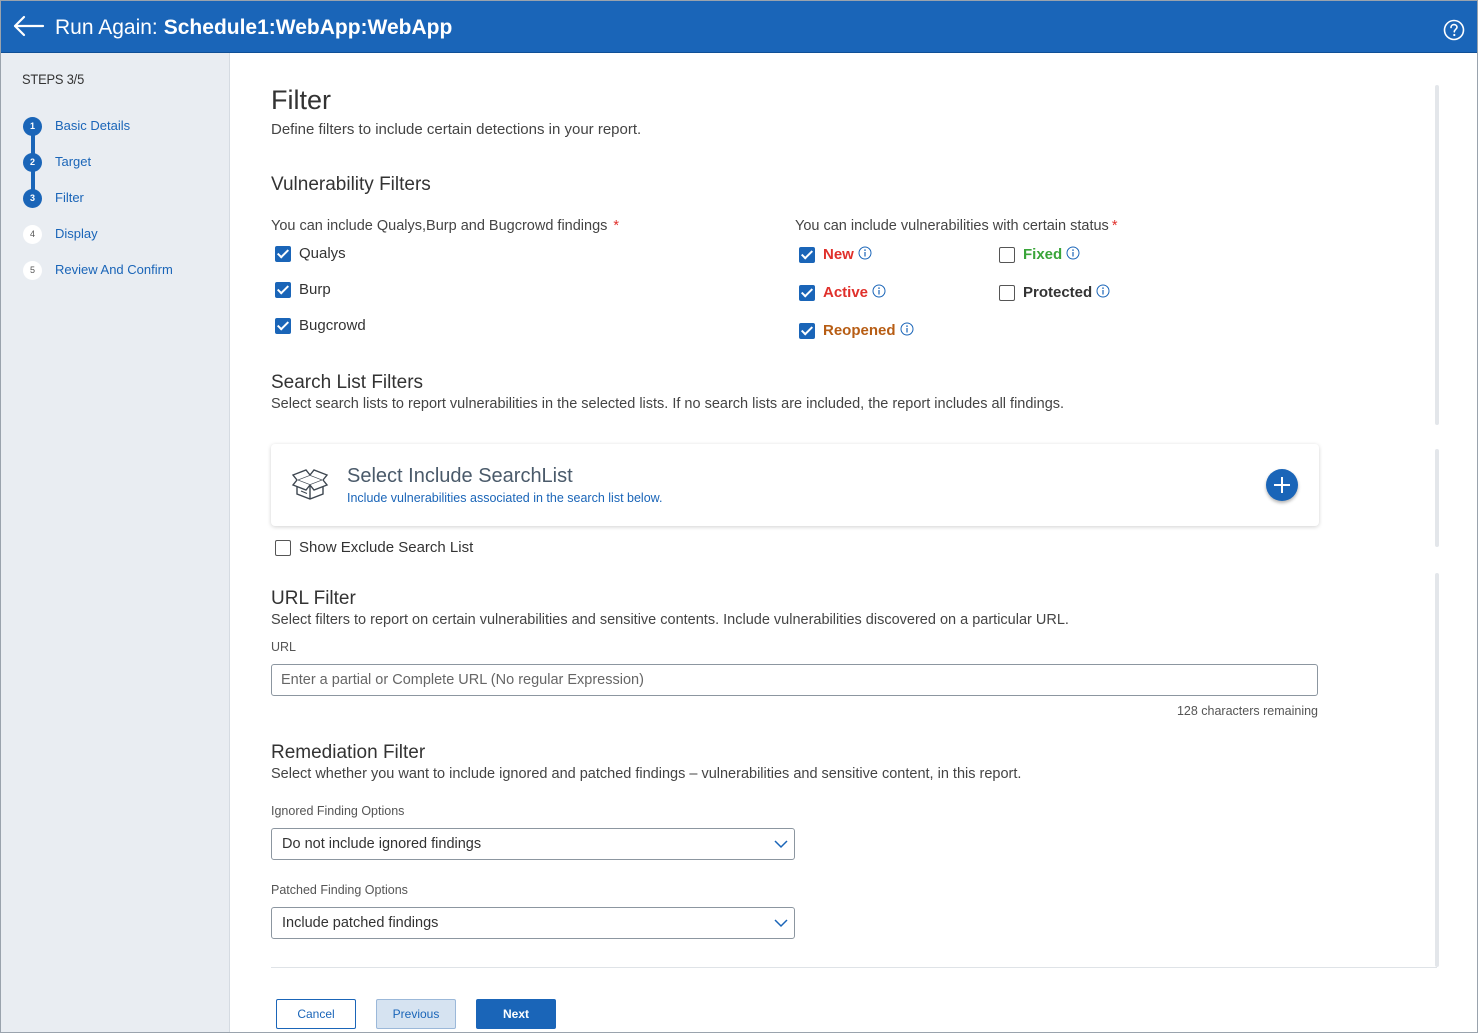 This screenshot has width=1478, height=1033. Describe the element at coordinates (838, 254) in the screenshot. I see `status-new-label: New` at that location.